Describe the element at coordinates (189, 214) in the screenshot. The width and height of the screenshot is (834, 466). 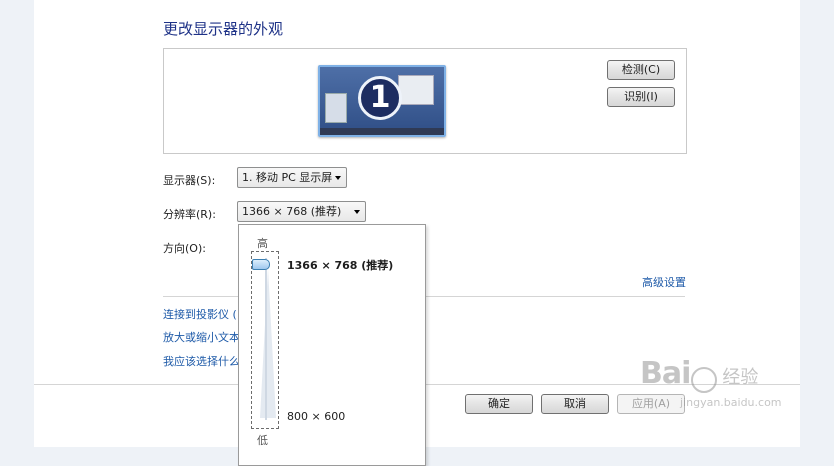
I see `resolution-label: 分辨率(R):` at that location.